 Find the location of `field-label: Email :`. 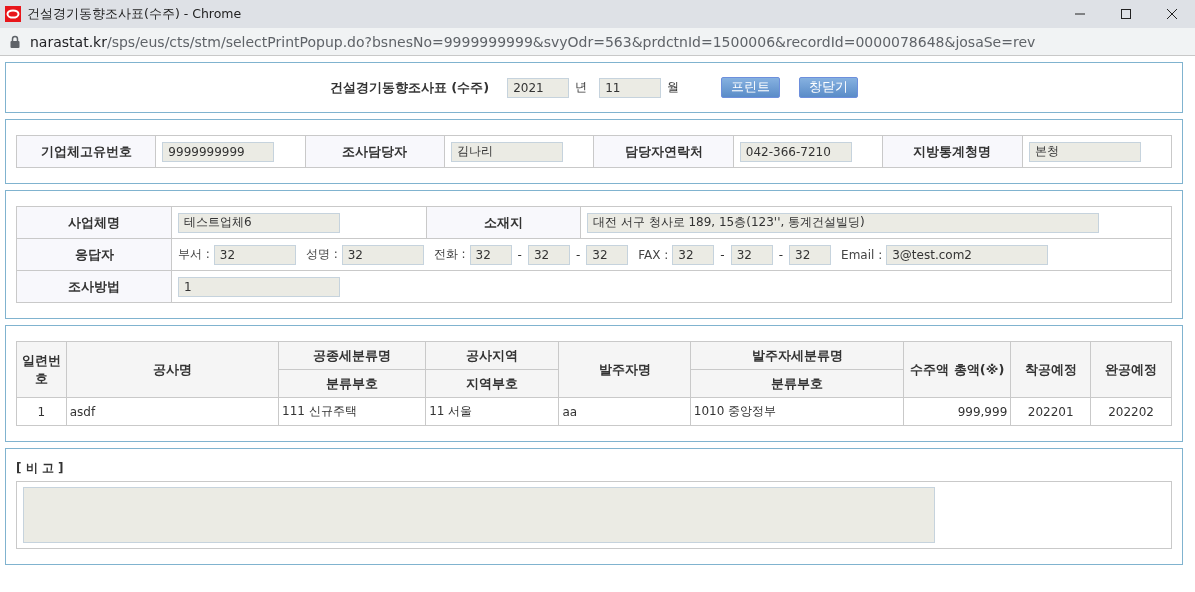

field-label: Email : is located at coordinates (862, 254).